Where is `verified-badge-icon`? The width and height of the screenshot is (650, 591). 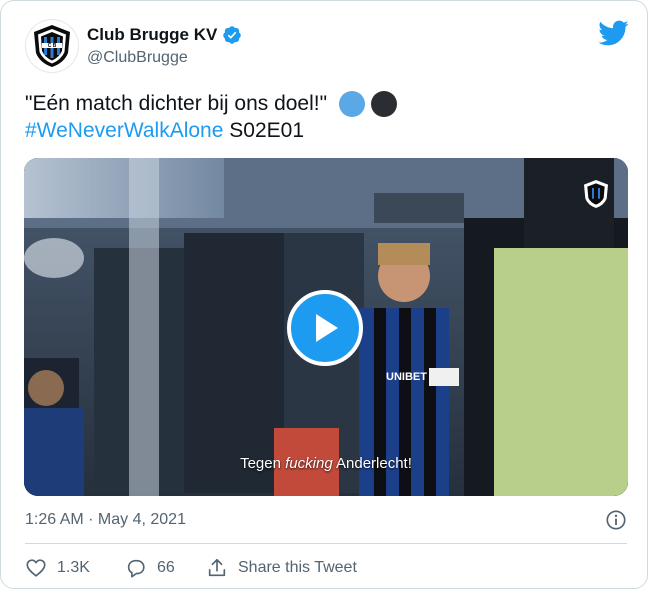
verified-badge-icon is located at coordinates (232, 35).